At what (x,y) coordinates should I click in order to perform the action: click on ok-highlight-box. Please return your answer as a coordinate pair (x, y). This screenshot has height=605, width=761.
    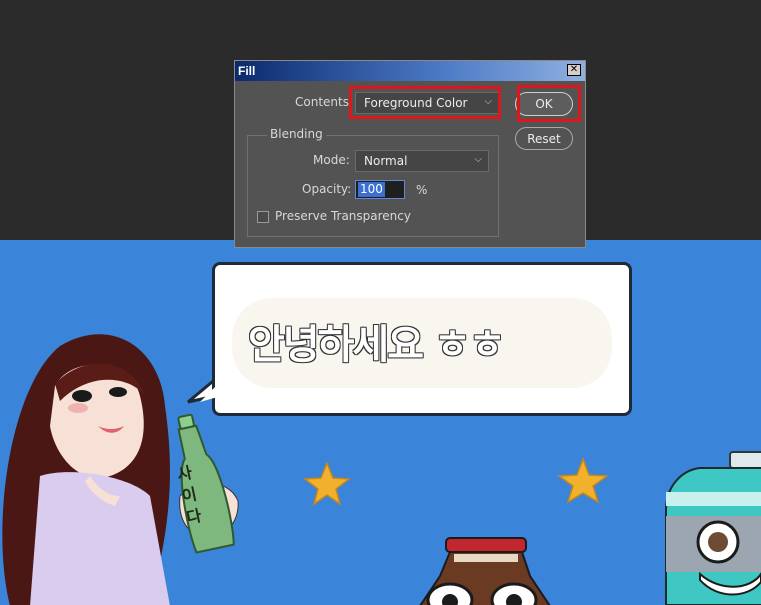
    Looking at the image, I should click on (549, 103).